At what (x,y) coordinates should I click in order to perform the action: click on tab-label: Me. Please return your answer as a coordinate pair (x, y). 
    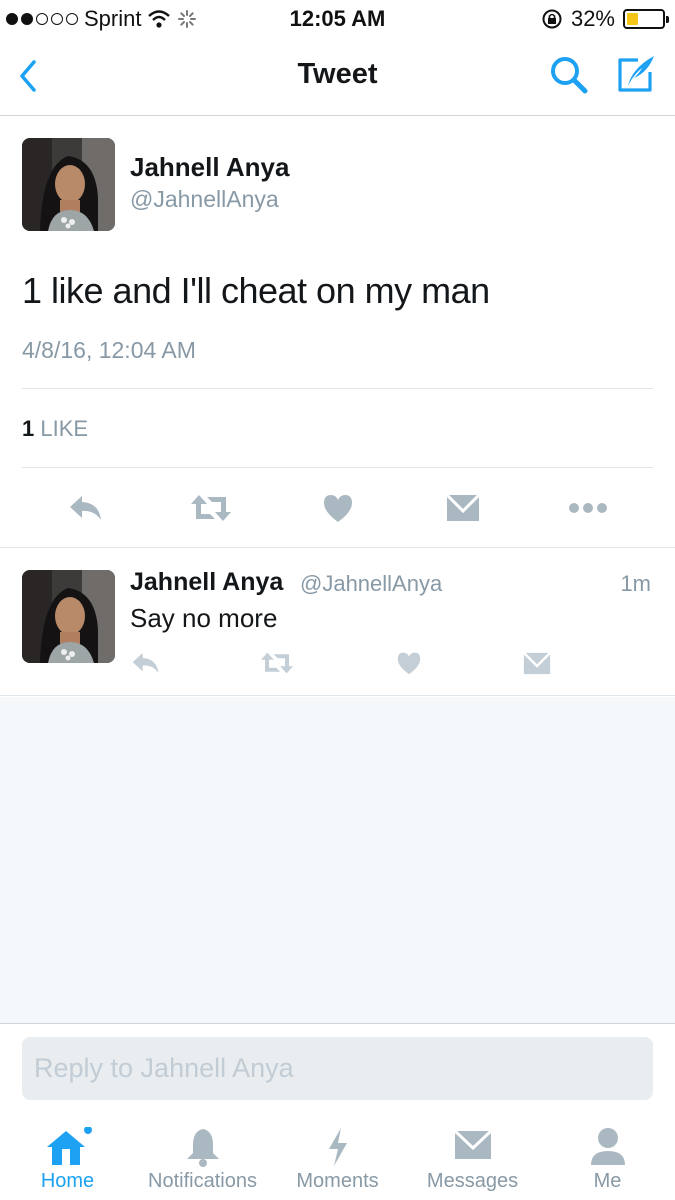
    Looking at the image, I should click on (607, 1181).